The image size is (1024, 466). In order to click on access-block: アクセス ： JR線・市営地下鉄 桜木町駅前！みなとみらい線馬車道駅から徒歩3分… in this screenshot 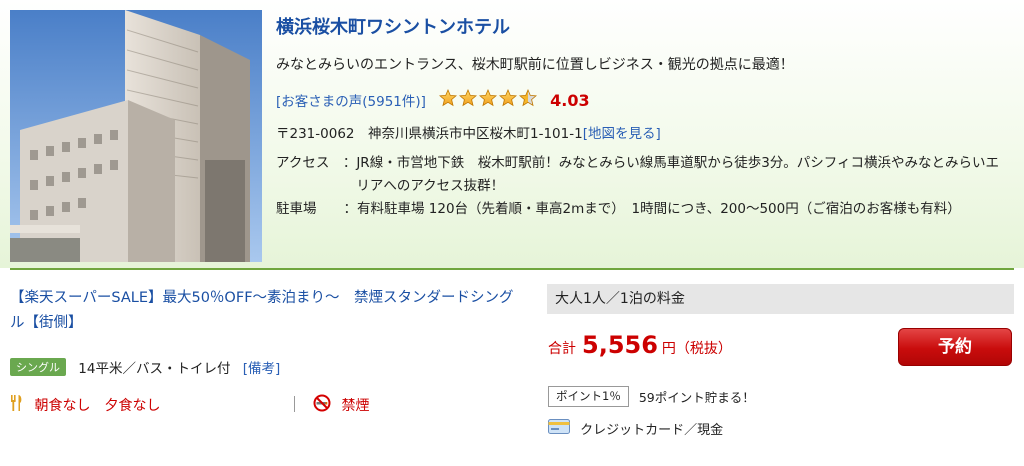, I will do `click(641, 186)`.